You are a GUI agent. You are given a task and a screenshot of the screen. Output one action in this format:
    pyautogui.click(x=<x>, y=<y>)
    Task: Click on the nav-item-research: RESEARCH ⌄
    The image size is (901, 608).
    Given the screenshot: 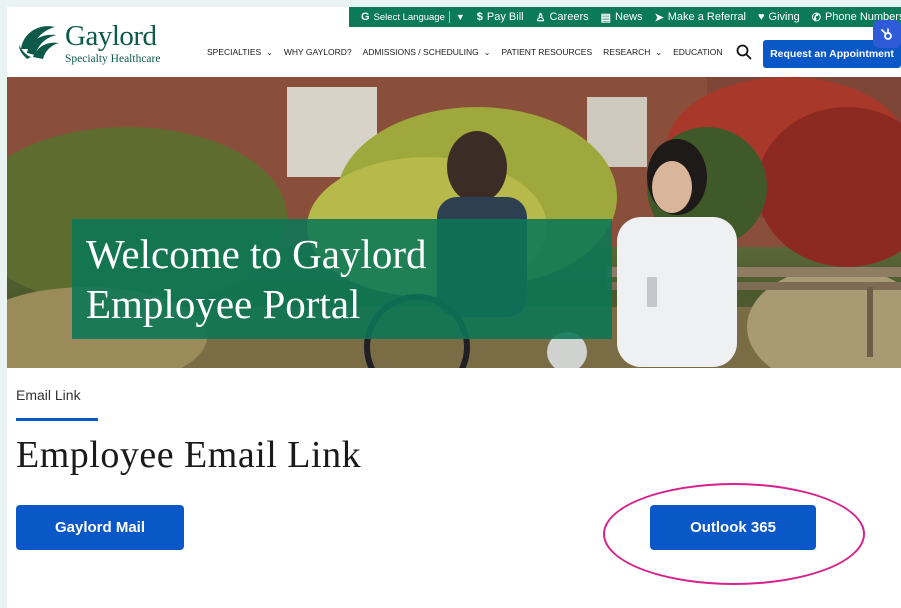 What is the action you would take?
    pyautogui.click(x=632, y=52)
    